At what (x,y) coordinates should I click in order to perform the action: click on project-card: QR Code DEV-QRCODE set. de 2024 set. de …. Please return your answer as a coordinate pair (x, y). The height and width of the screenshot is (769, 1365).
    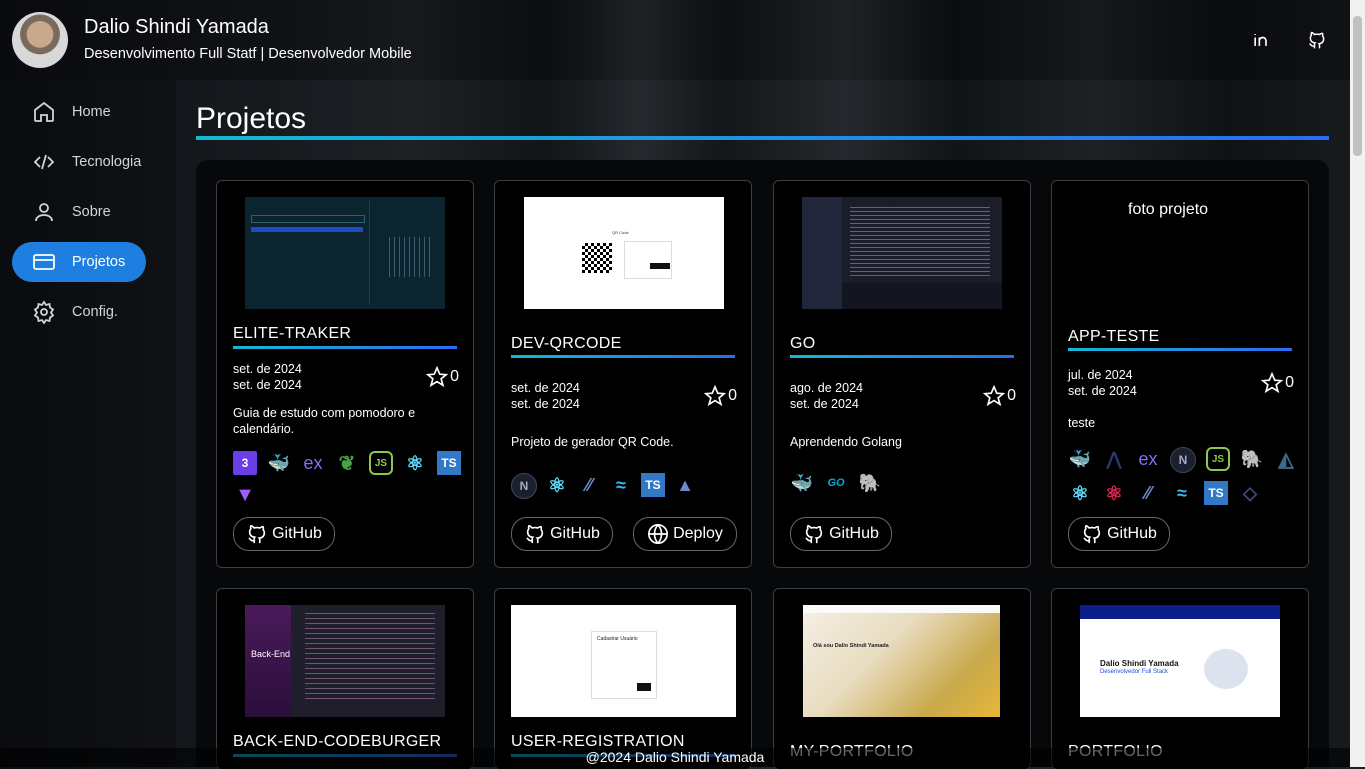
    Looking at the image, I should click on (623, 374).